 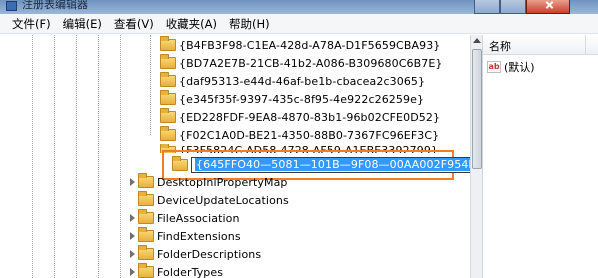 I want to click on tree-item-guid-key: {B4FB3F98-C1EA-428d-A78A-D1F5659CBA93}, so click(x=300, y=45).